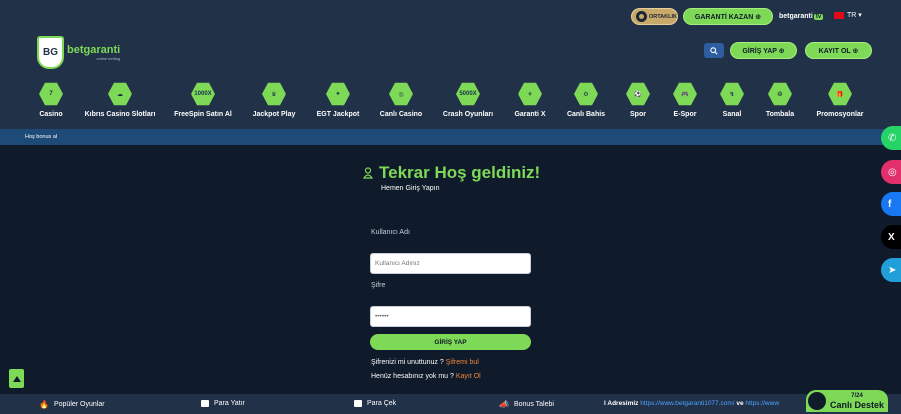  I want to click on nav-item-9: ⚽ Spor, so click(638, 100).